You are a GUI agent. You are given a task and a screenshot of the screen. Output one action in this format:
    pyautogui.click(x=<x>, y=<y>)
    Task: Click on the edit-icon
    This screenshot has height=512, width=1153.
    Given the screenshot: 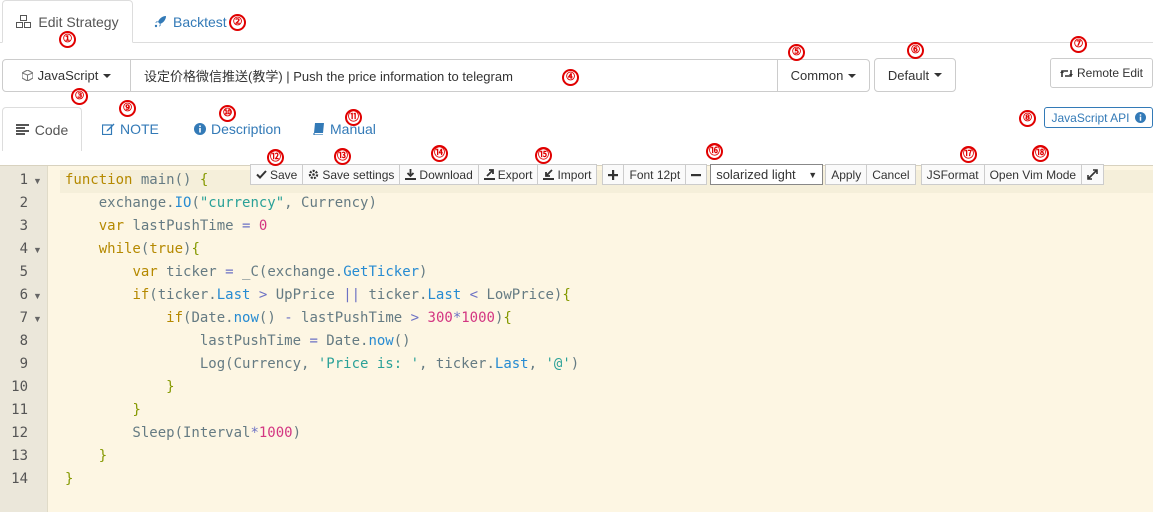 What is the action you would take?
    pyautogui.click(x=108, y=129)
    